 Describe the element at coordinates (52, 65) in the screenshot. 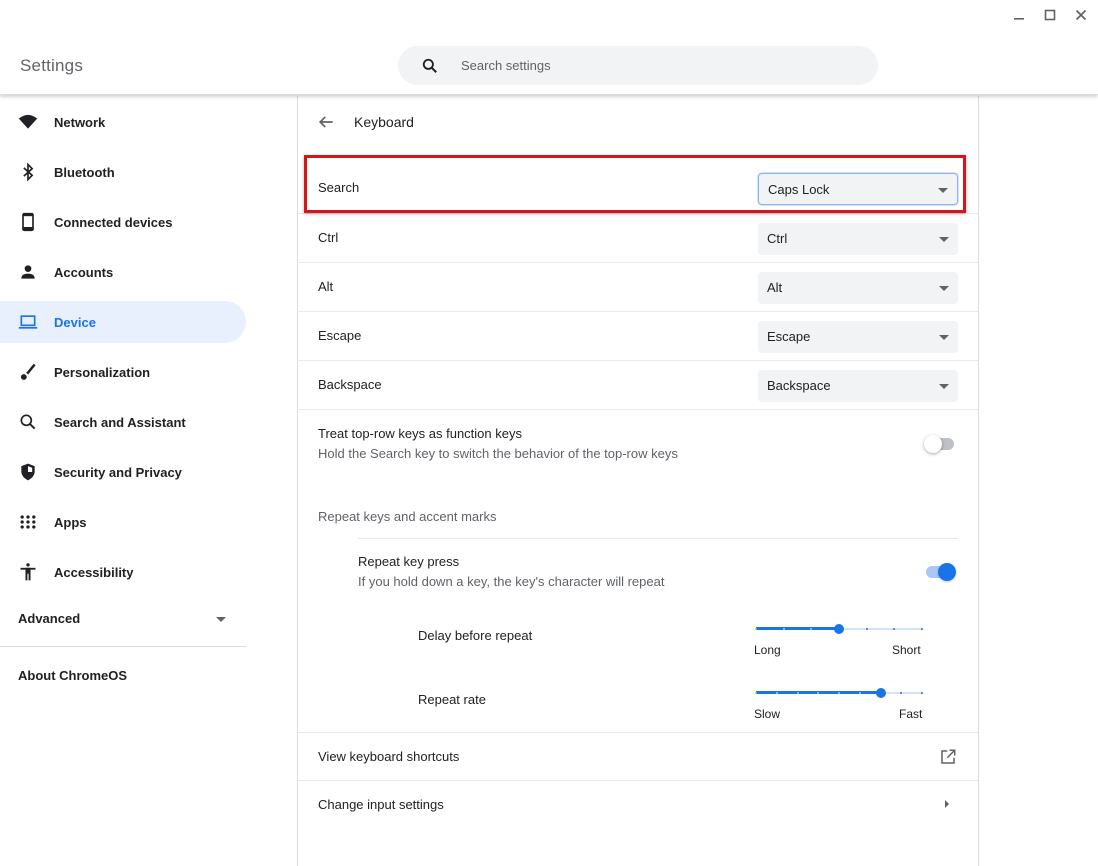

I see `app-title: Settings` at that location.